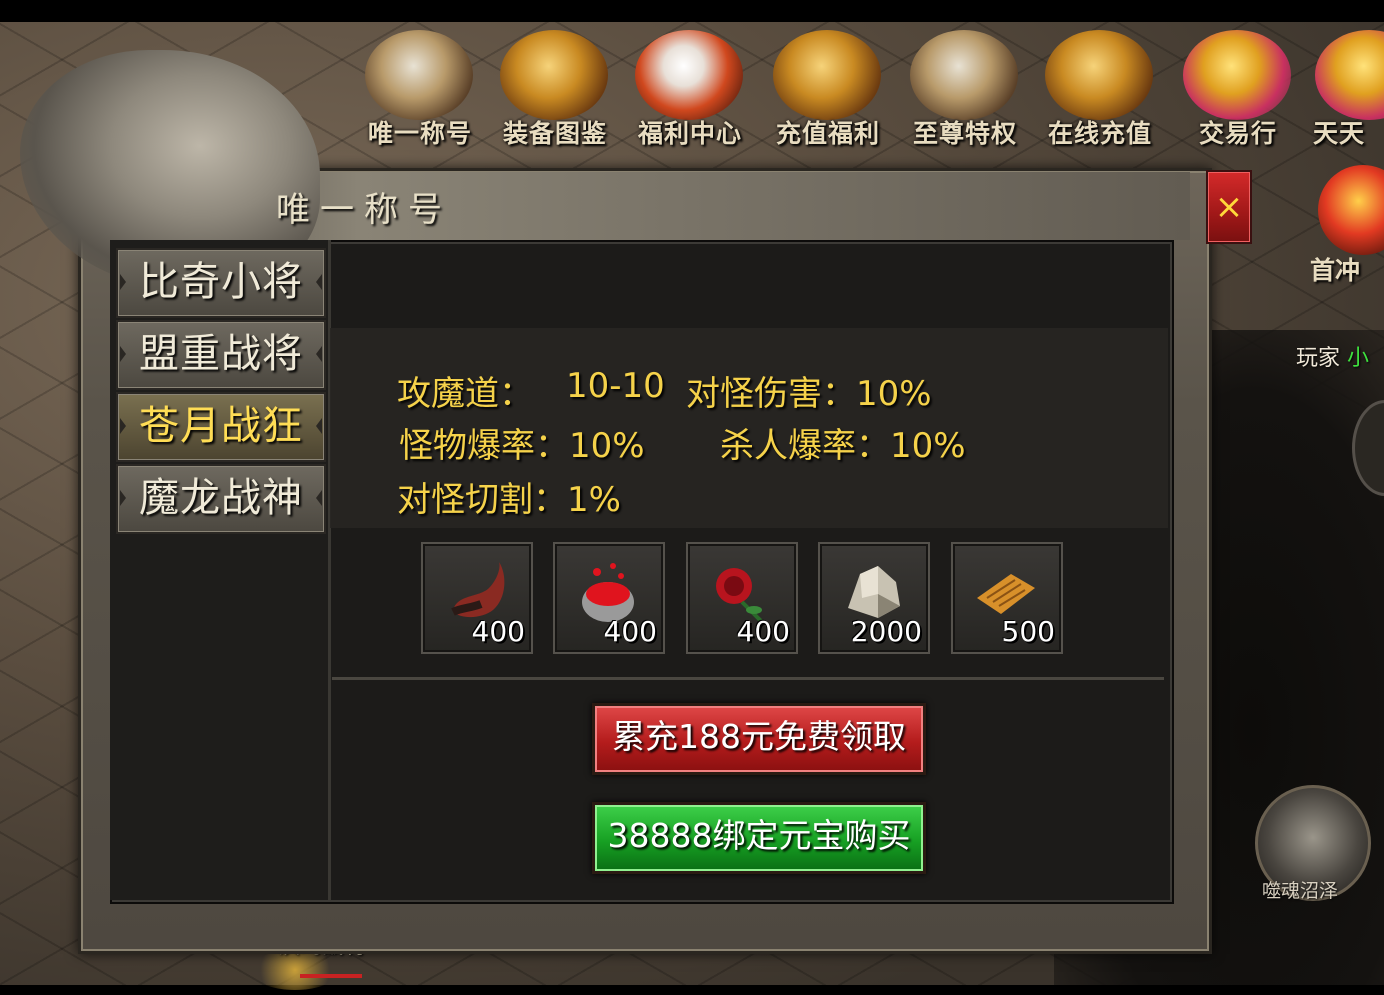 This screenshot has width=1384, height=995. What do you see at coordinates (964, 75) in the screenshot?
I see `crown-icon` at bounding box center [964, 75].